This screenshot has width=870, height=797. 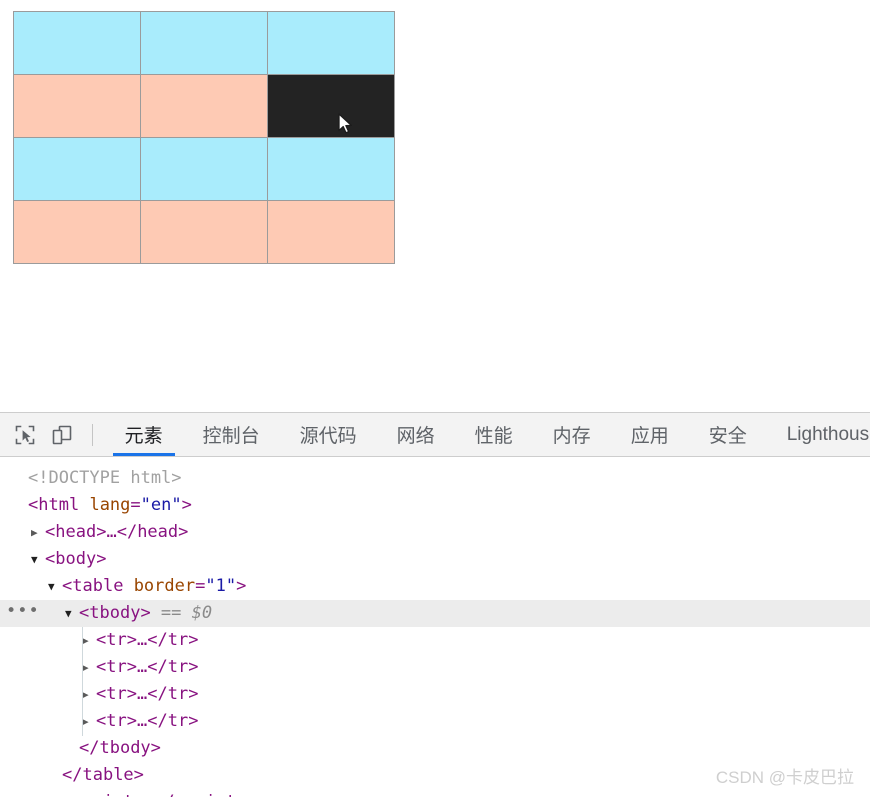 I want to click on table-cell-dark, so click(x=331, y=106).